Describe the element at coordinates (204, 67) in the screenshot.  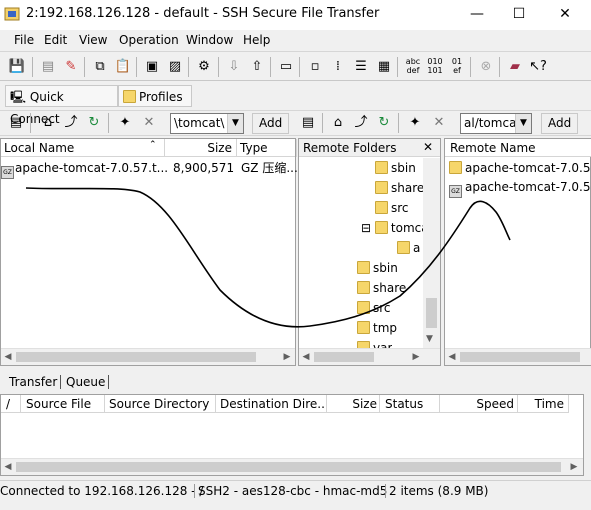
I see `settings-icon: ⚙` at that location.